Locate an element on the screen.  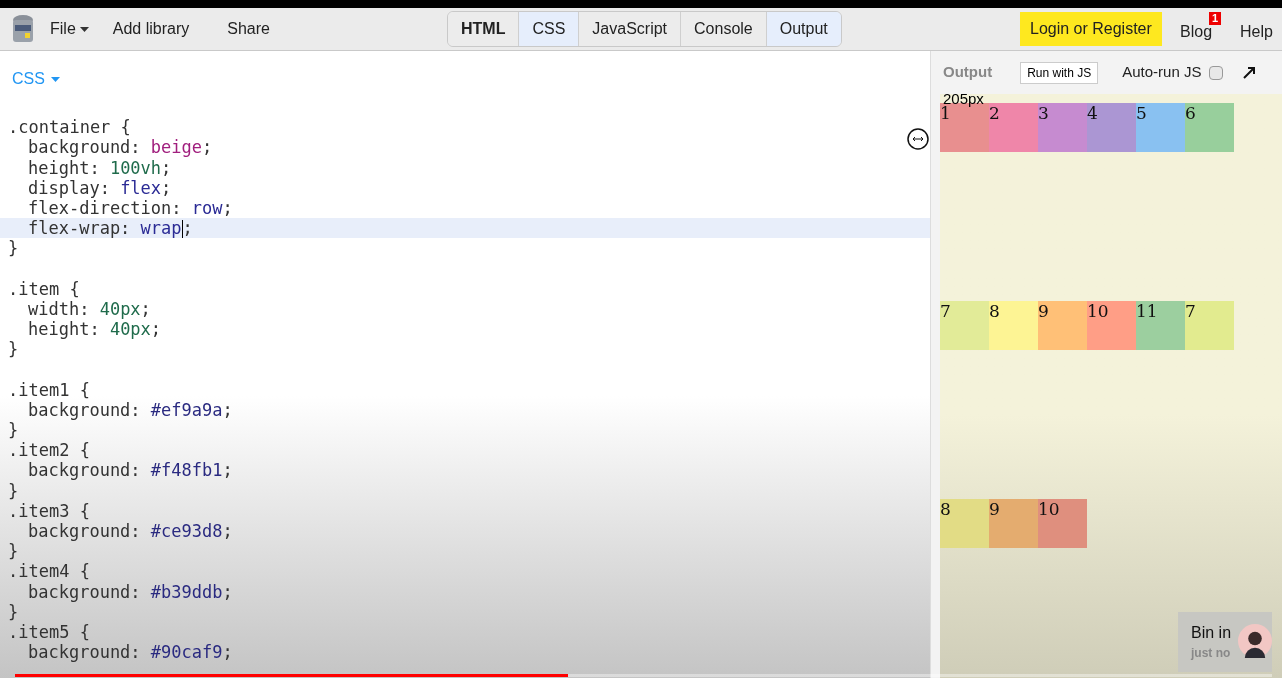
code-line: height: 100vh; is located at coordinates (99, 167).